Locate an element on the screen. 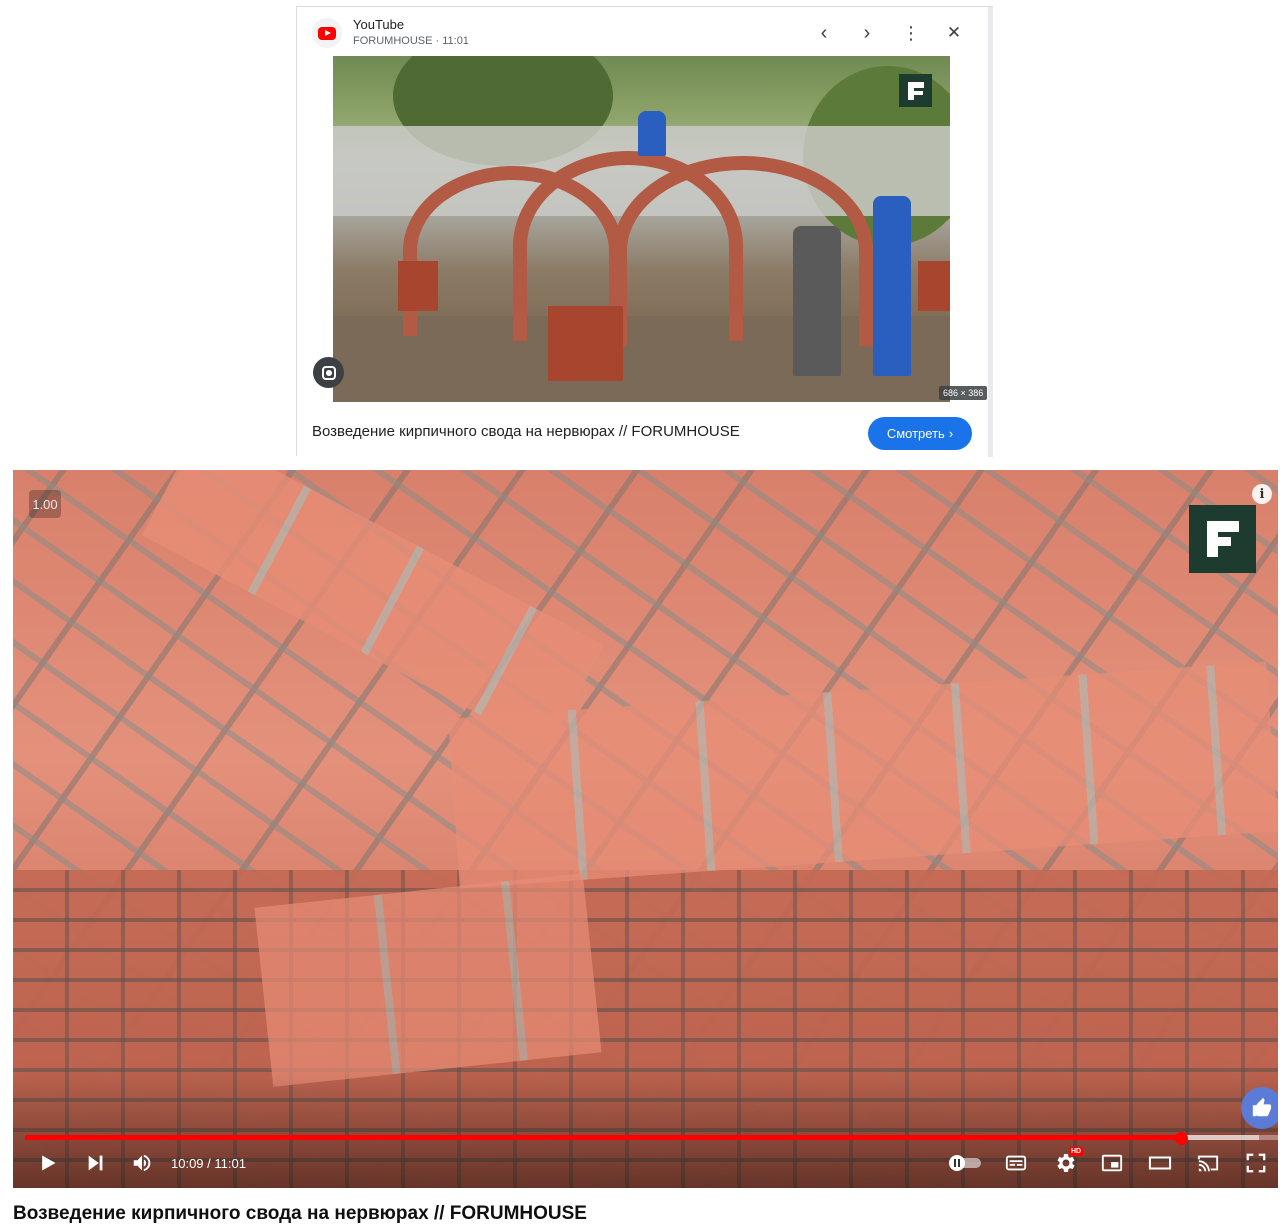  youtube-icon is located at coordinates (327, 33).